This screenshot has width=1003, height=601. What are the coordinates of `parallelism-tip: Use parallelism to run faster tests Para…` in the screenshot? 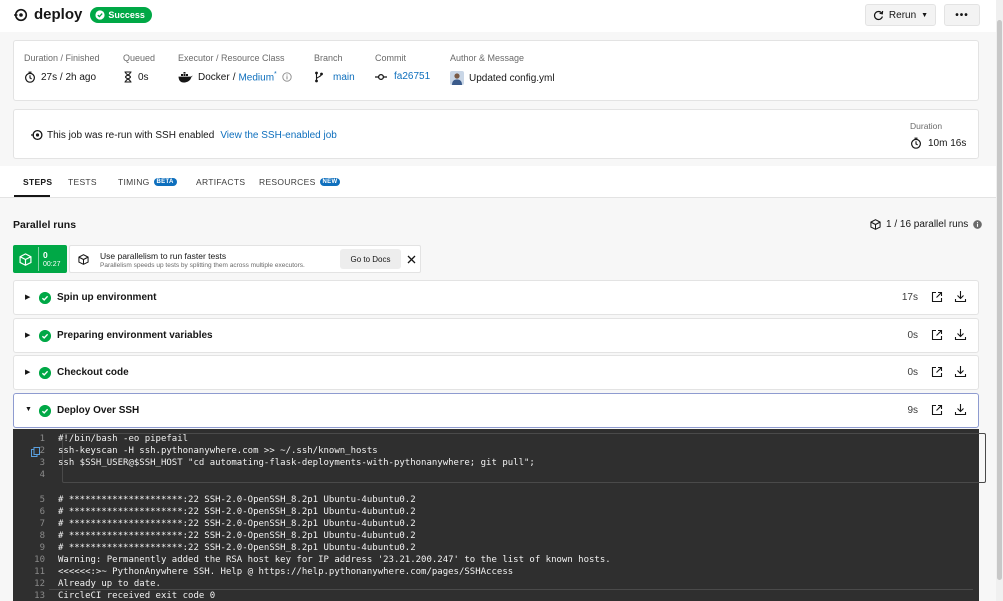 It's located at (245, 259).